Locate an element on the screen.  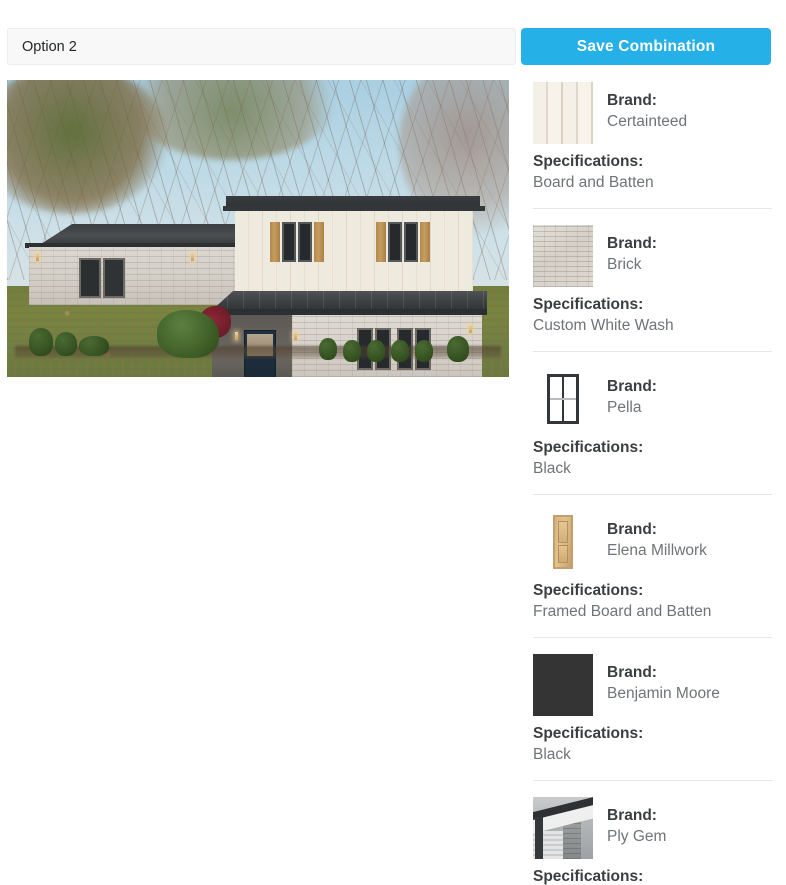
black-gutter-eave-swatch is located at coordinates (563, 828).